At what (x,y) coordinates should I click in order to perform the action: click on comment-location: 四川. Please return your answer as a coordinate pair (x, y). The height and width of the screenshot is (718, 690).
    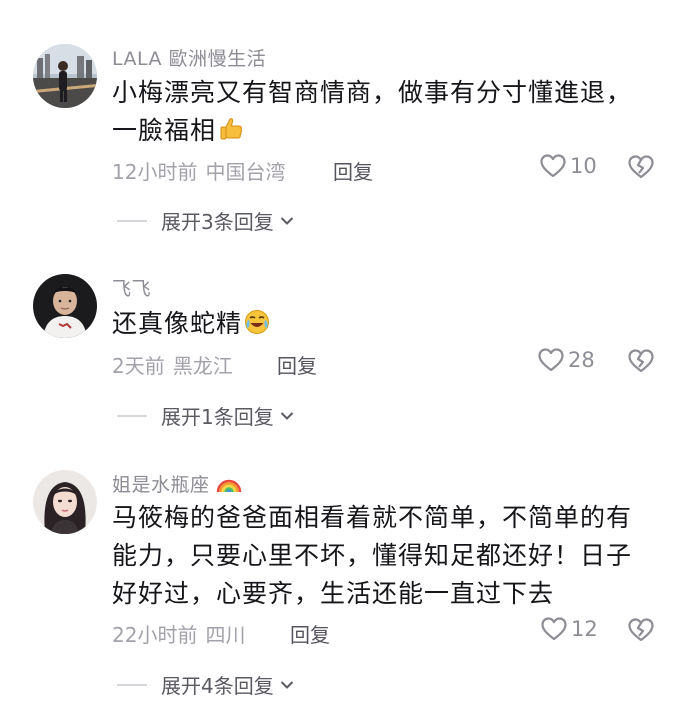
    Looking at the image, I should click on (225, 635).